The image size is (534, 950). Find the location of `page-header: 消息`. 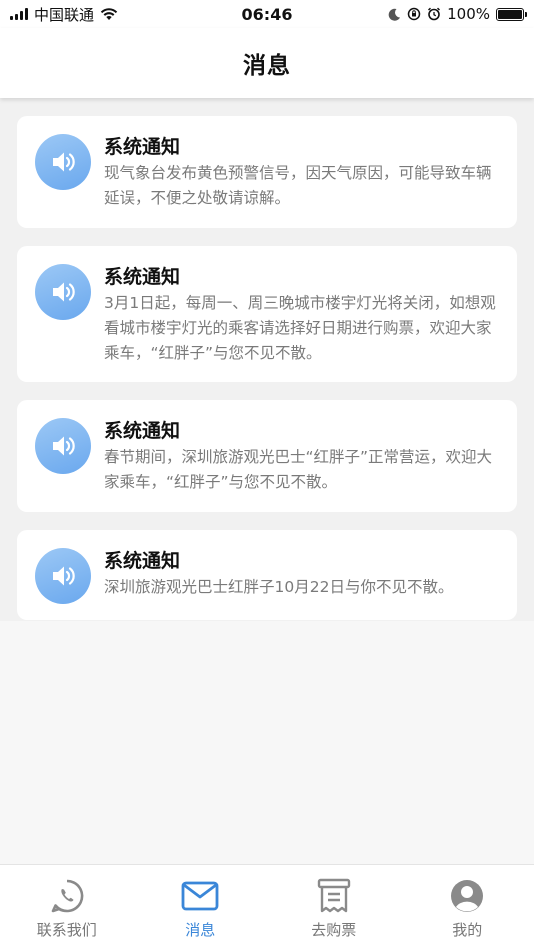

page-header: 消息 is located at coordinates (267, 63).